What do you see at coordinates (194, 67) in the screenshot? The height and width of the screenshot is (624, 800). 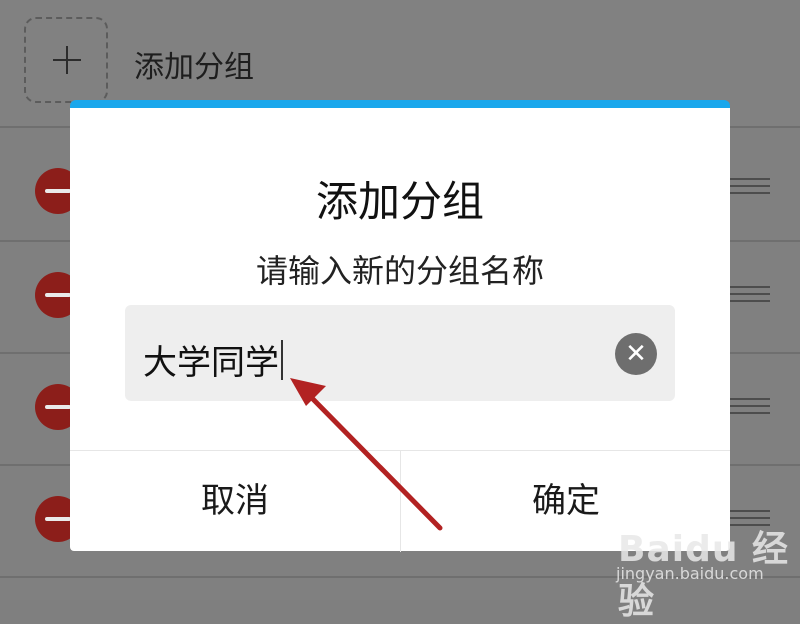 I see `add-group-label: 添加分组` at bounding box center [194, 67].